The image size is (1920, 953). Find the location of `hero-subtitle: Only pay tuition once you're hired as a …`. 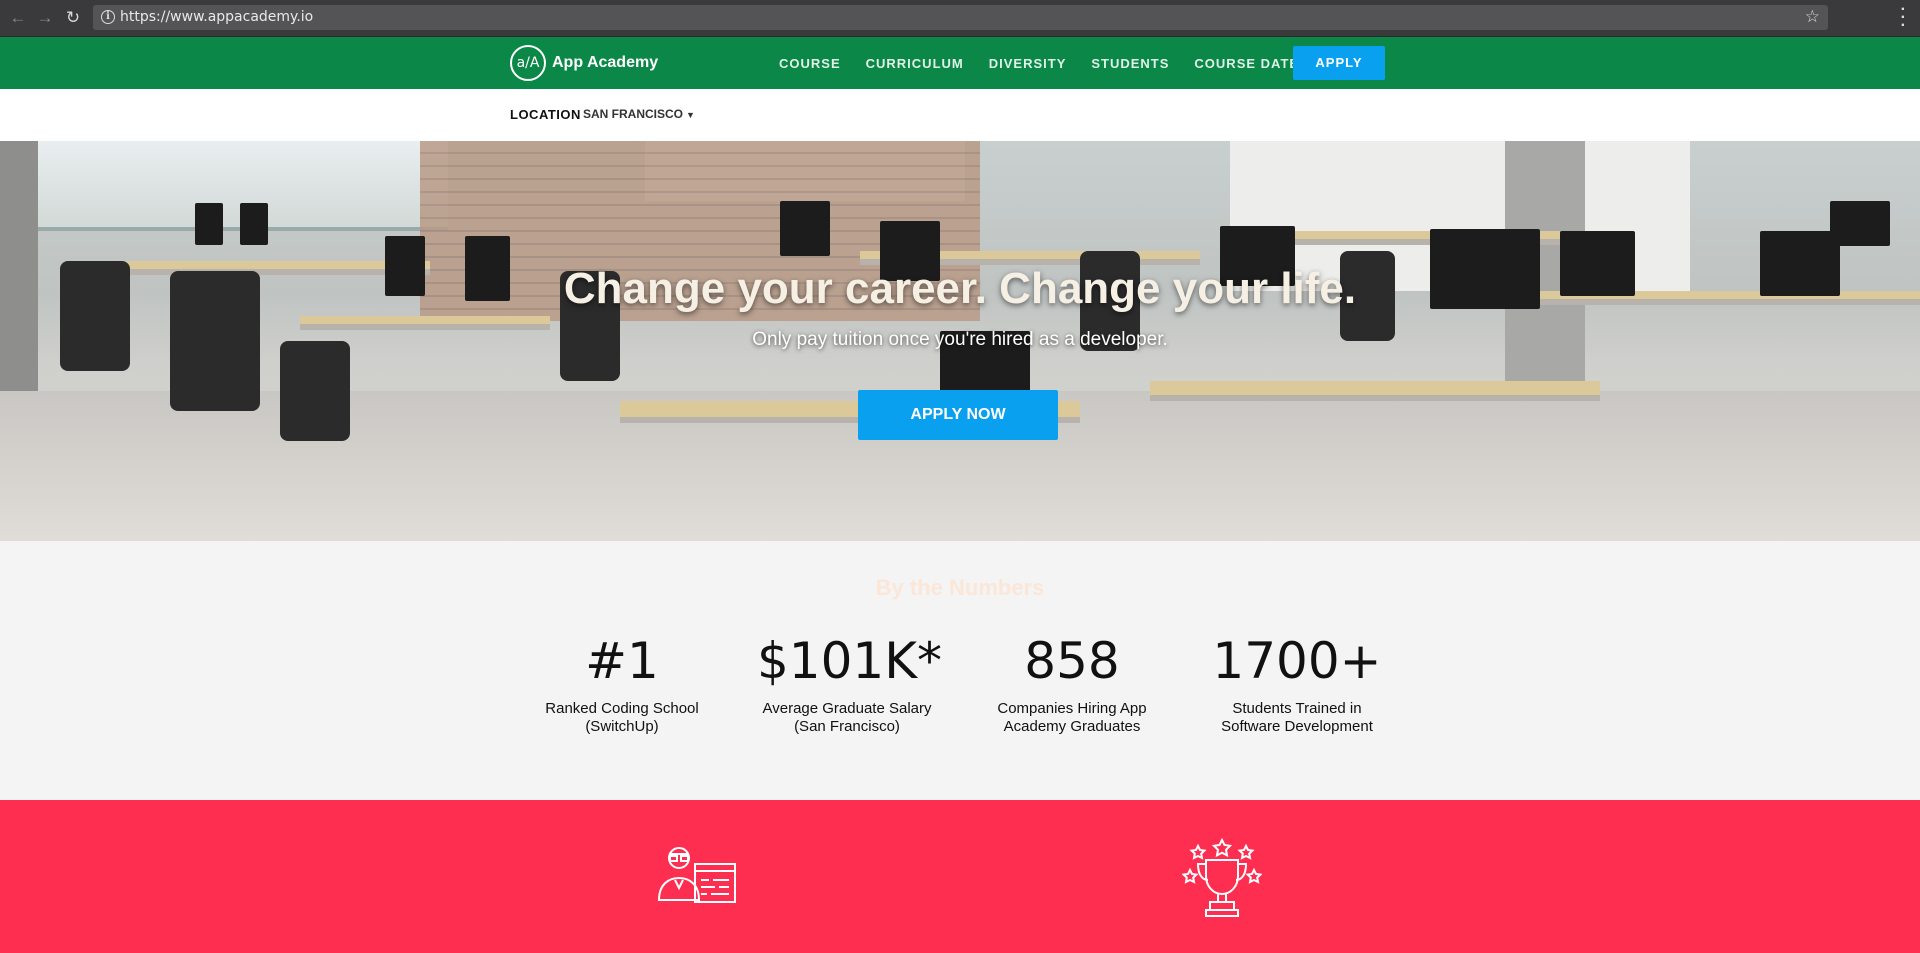

hero-subtitle: Only pay tuition once you're hired as a … is located at coordinates (960, 339).